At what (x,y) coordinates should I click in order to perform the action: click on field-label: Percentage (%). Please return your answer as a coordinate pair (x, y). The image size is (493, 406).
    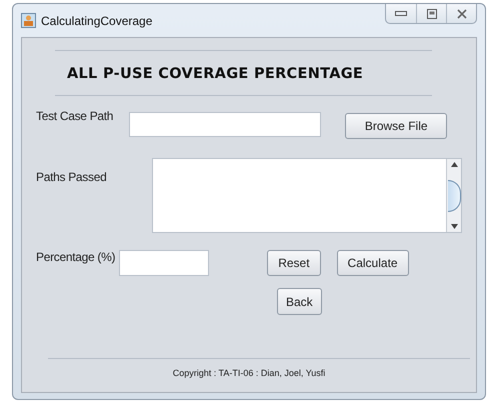
    Looking at the image, I should click on (76, 257).